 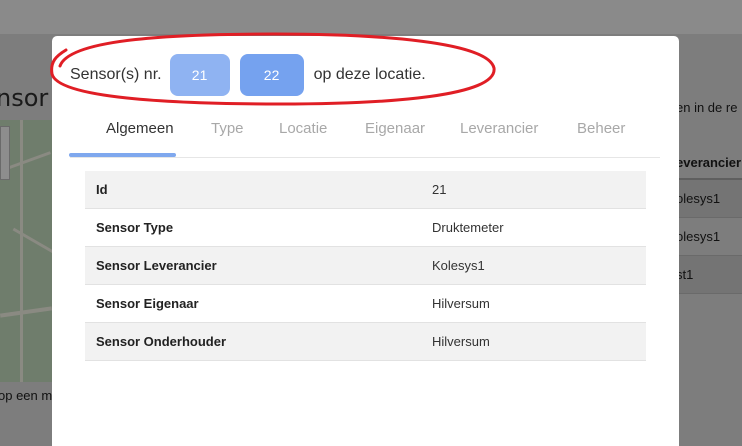 What do you see at coordinates (156, 265) in the screenshot?
I see `detail-key: Sensor Leverancier` at bounding box center [156, 265].